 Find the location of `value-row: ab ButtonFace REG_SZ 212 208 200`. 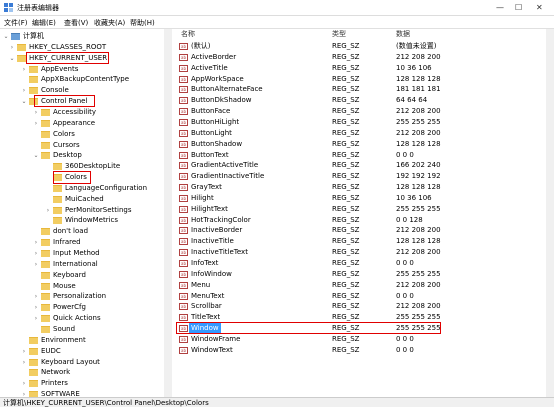

value-row: ab ButtonFace REG_SZ 212 208 200 is located at coordinates (363, 111).